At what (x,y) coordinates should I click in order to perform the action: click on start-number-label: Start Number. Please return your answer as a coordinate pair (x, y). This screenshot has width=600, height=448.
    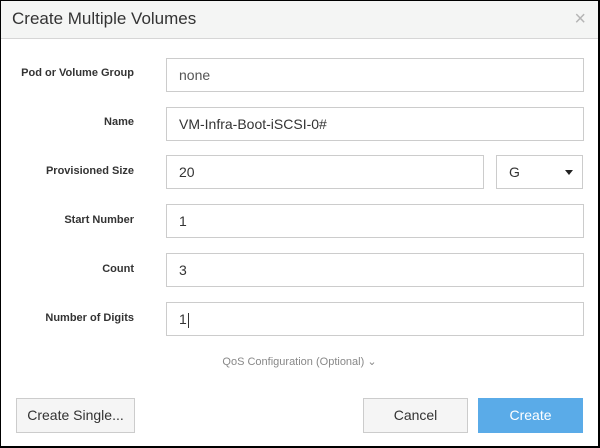
    Looking at the image, I should click on (99, 220).